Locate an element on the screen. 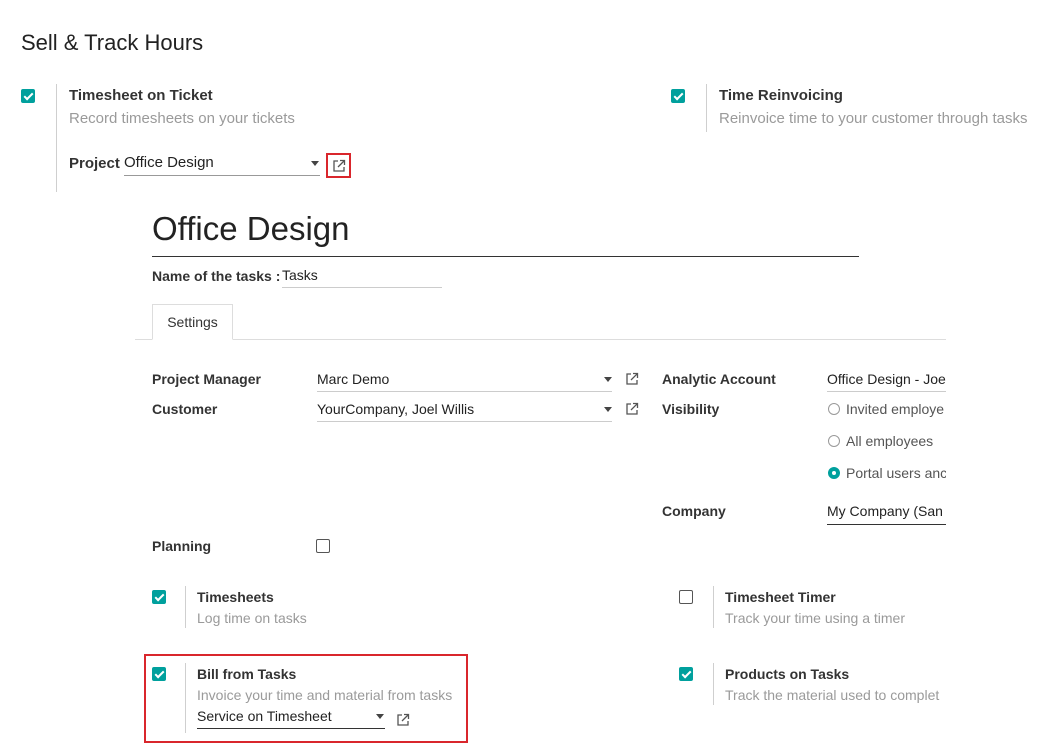 Image resolution: width=1056 pixels, height=752 pixels. timesheet-timer-checkbox is located at coordinates (686, 597).